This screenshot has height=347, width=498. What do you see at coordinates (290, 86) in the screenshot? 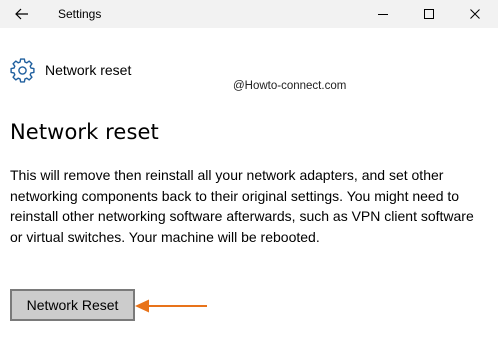
I see `watermark-text: @Howto-connect.com` at bounding box center [290, 86].